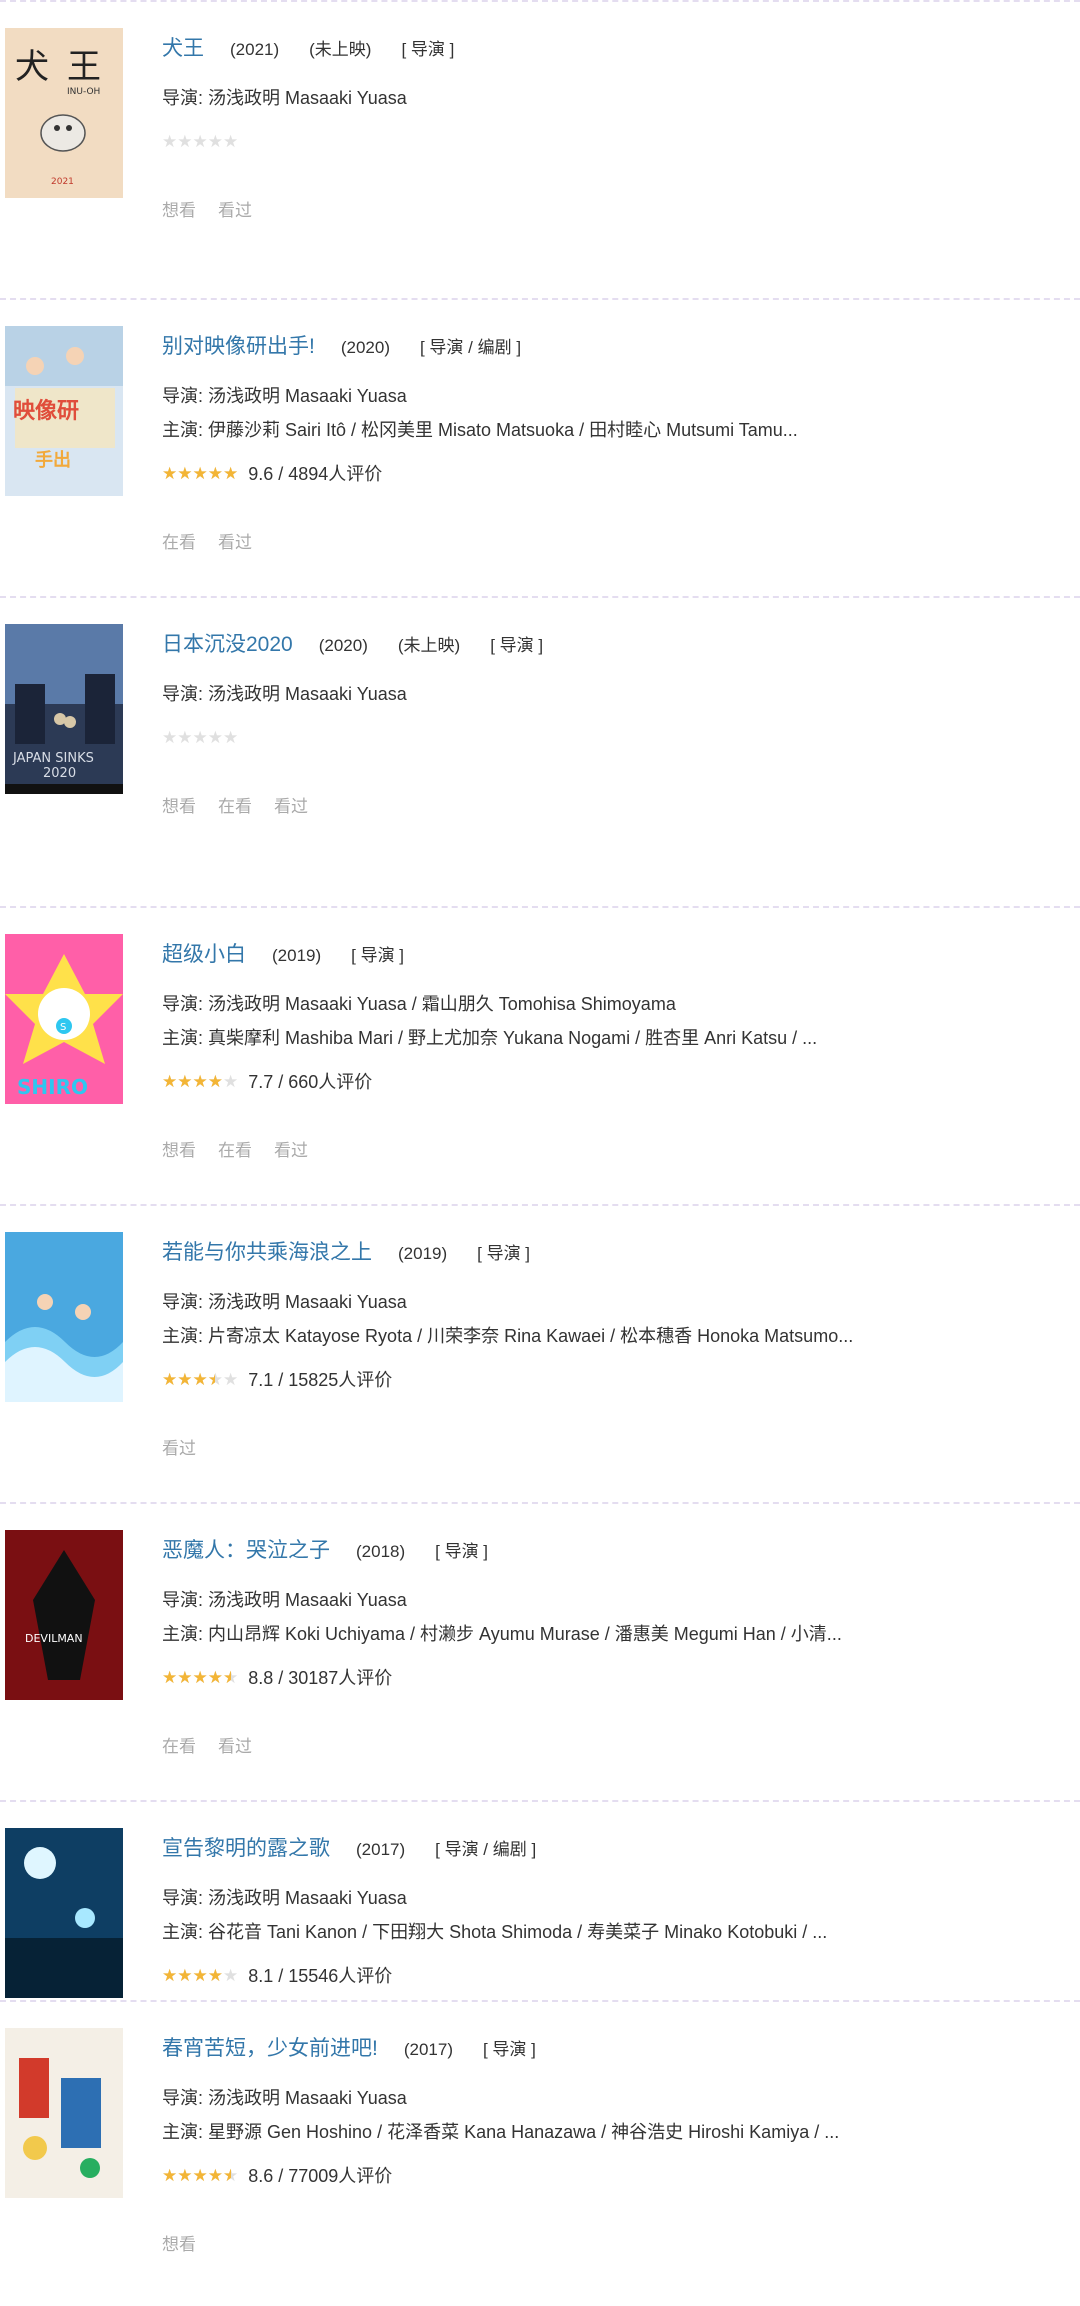 The image size is (1080, 2306). I want to click on movie-title-link: 犬王, so click(183, 47).